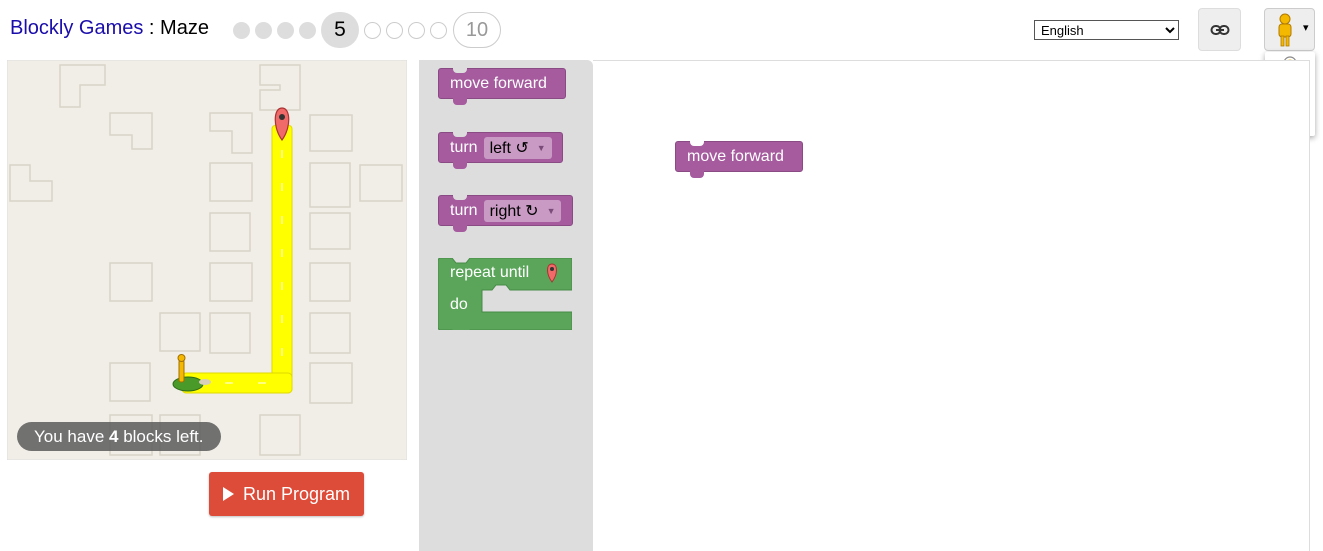 This screenshot has width=1323, height=551. I want to click on link-icon, so click(1219, 29).